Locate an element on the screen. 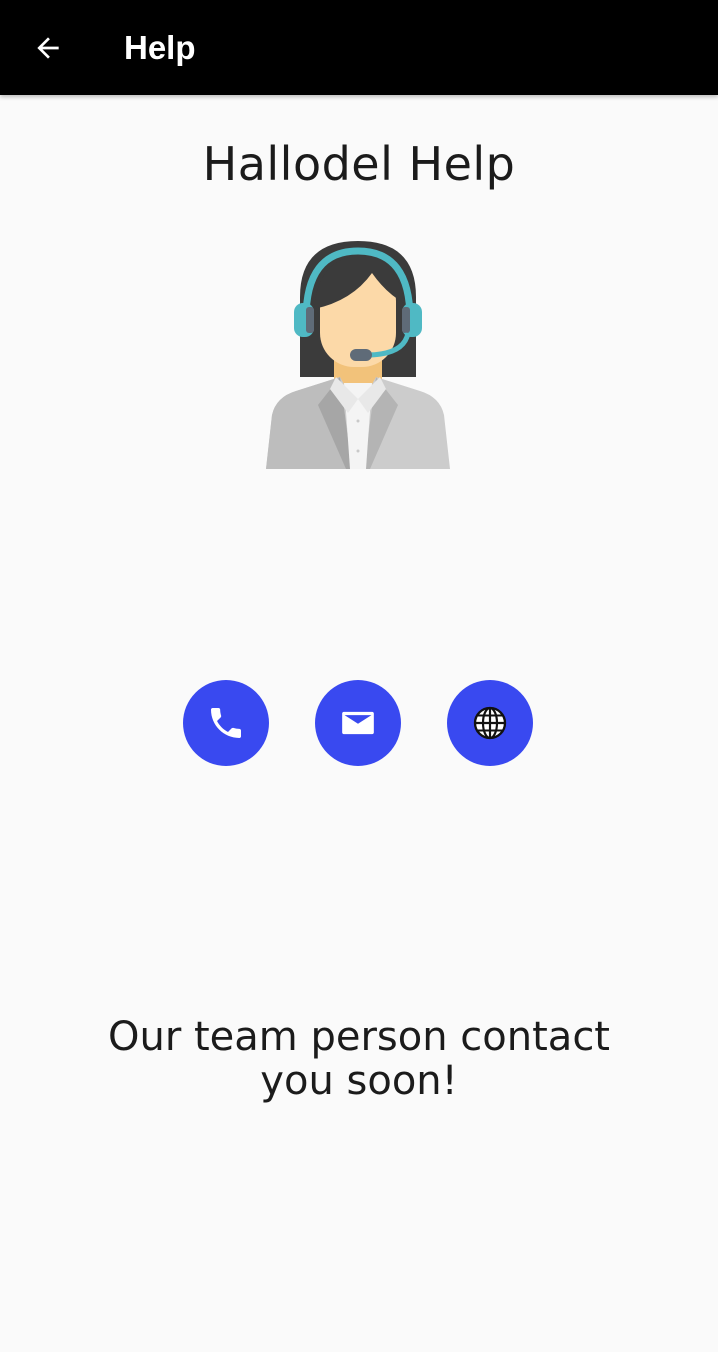 The width and height of the screenshot is (718, 1352). globe-icon is located at coordinates (490, 723).